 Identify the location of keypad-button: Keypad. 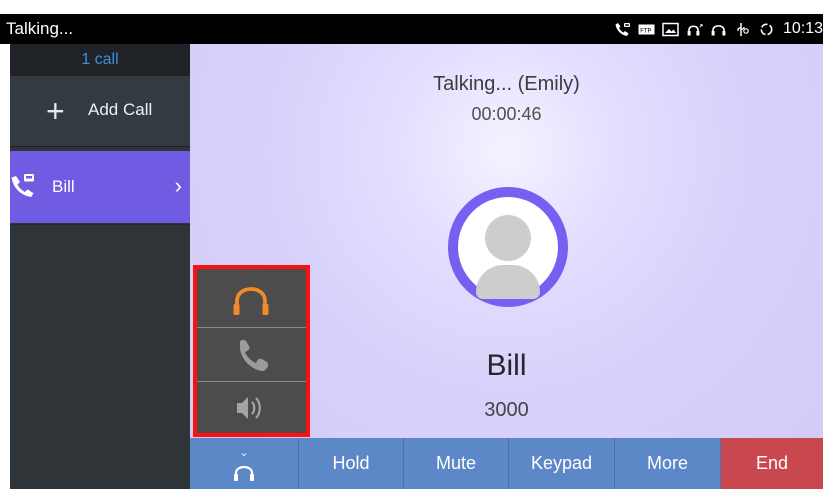
(561, 463).